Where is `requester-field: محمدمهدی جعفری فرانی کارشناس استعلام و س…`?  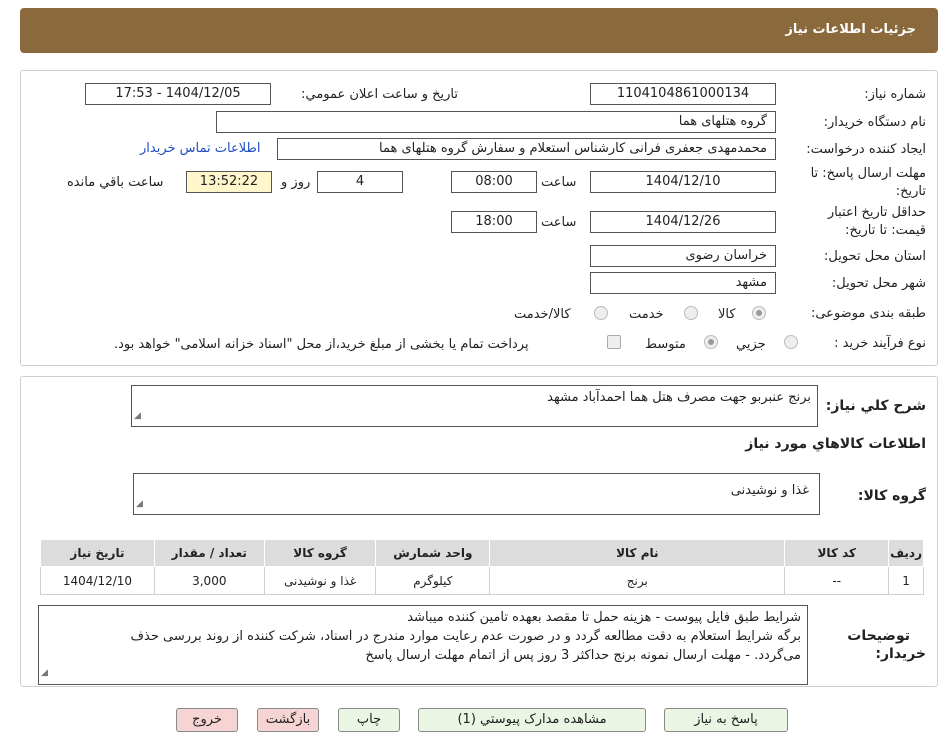 requester-field: محمدمهدی جعفری فرانی کارشناس استعلام و س… is located at coordinates (526, 149).